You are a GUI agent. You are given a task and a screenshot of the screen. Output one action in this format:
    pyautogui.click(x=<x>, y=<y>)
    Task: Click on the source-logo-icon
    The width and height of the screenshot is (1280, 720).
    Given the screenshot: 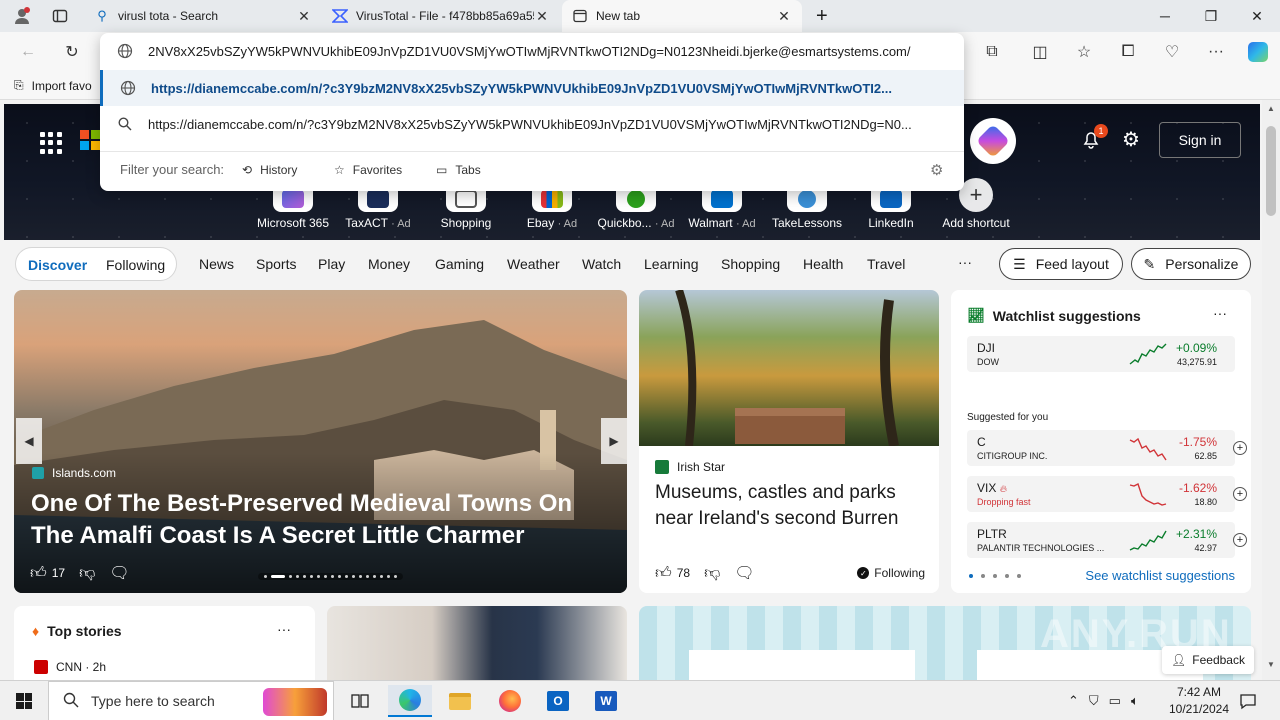 What is the action you would take?
    pyautogui.click(x=38, y=473)
    